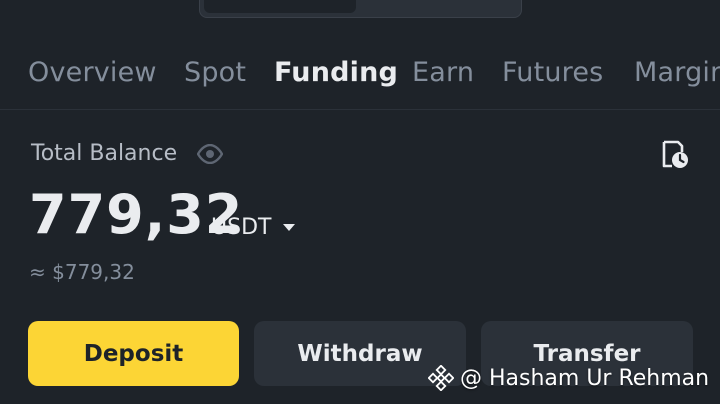 The height and width of the screenshot is (404, 720). I want to click on deposit-button: Deposit, so click(133, 353).